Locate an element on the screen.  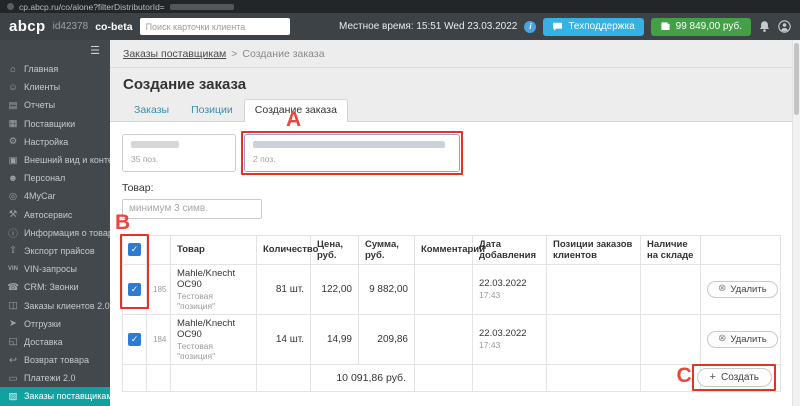
supplier-card: 35 поз. is located at coordinates (179, 153).